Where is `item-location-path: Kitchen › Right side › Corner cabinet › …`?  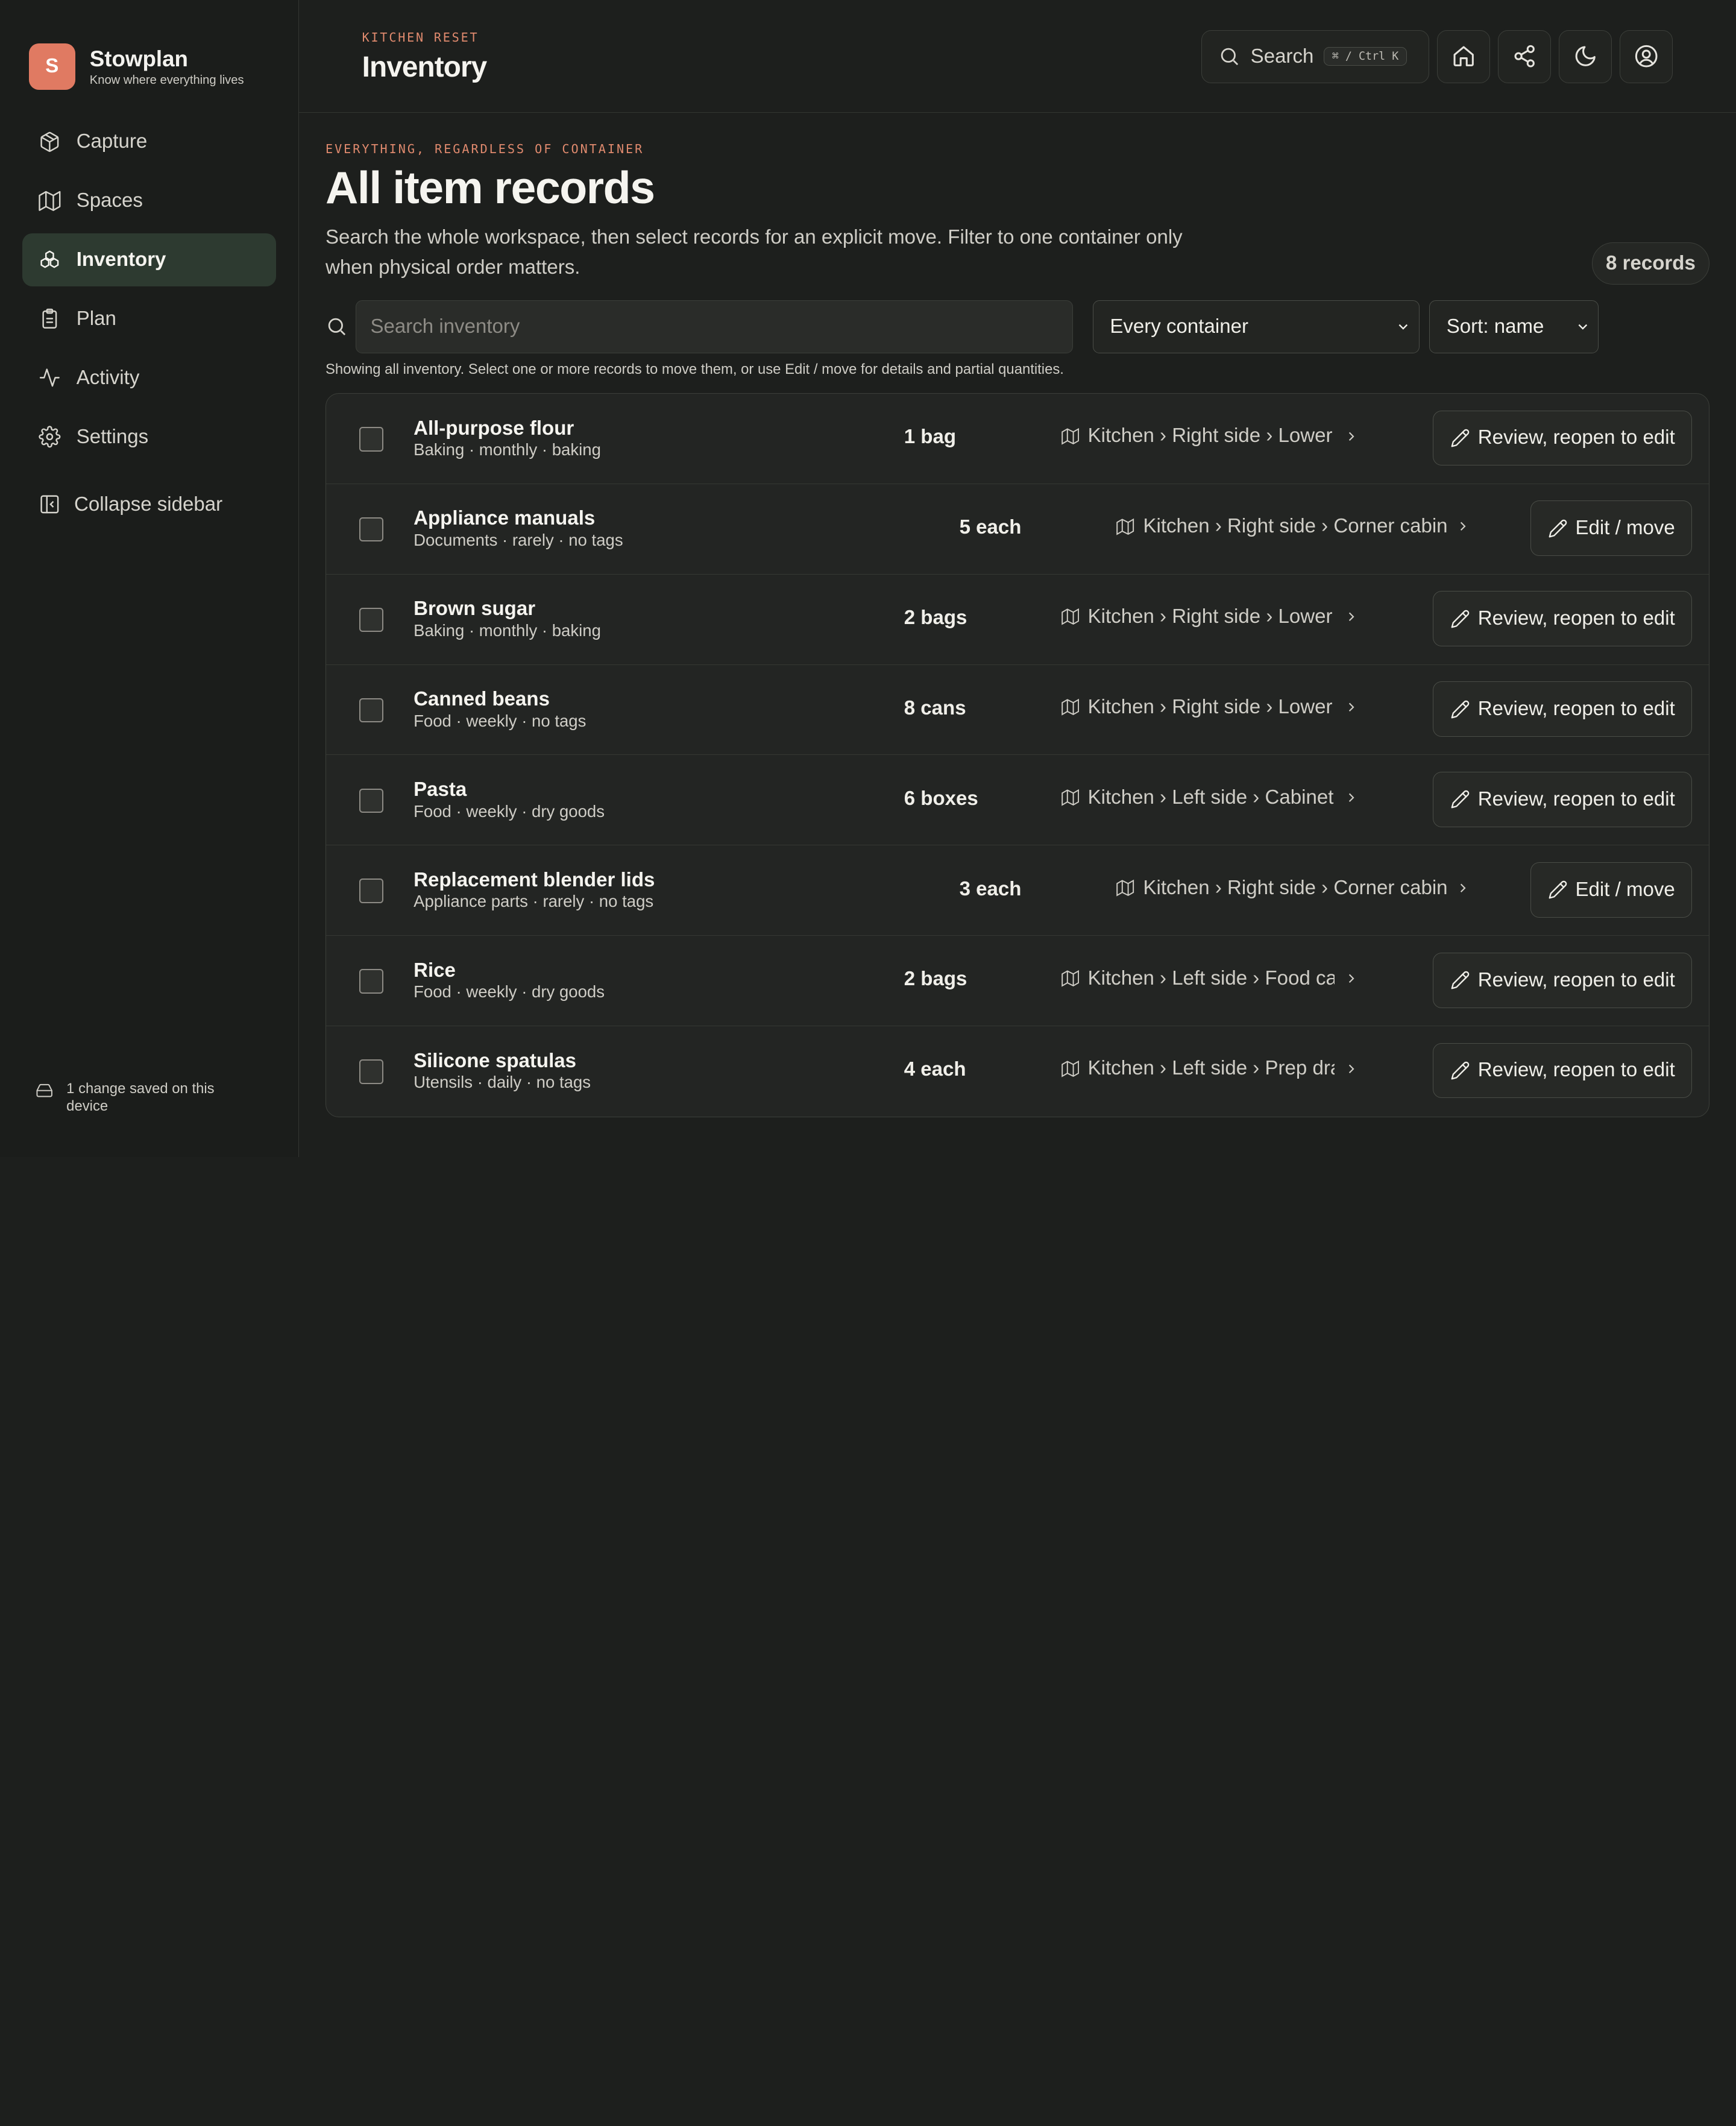 item-location-path: Kitchen › Right side › Corner cabinet › … is located at coordinates (1295, 887).